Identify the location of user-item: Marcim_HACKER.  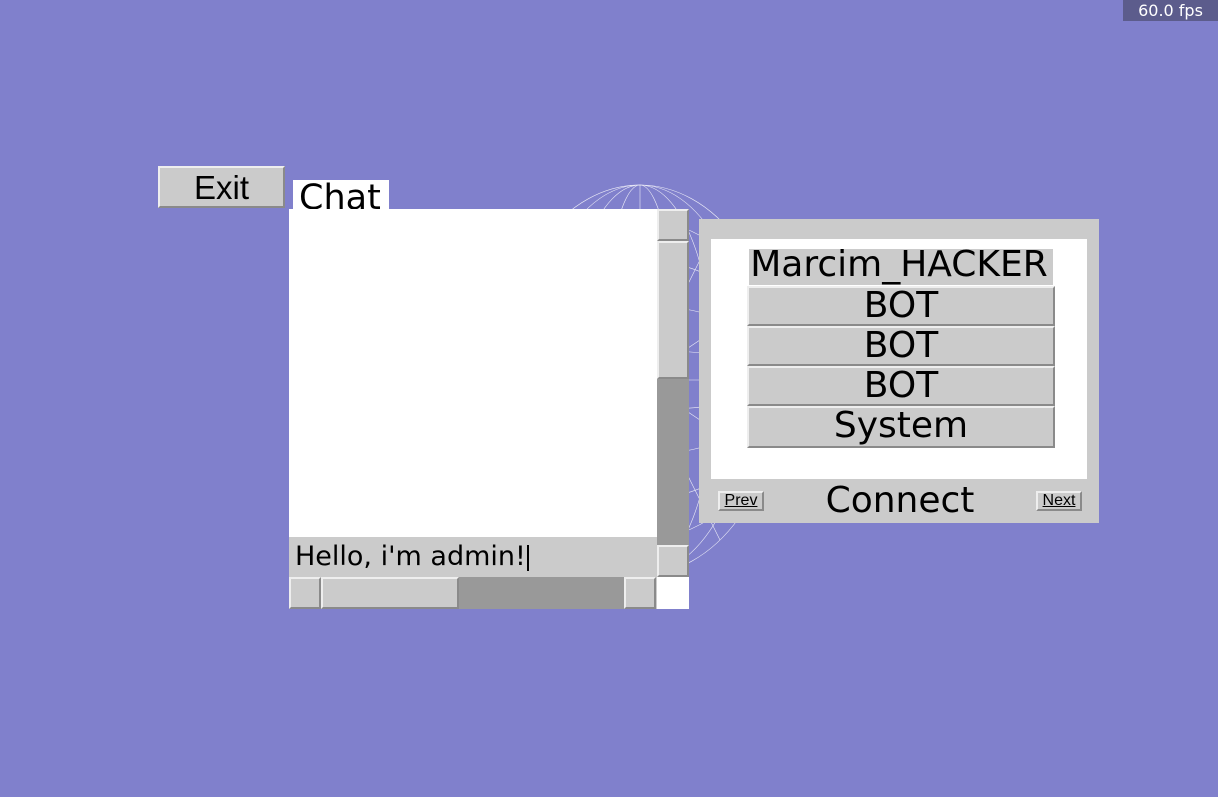
(899, 267).